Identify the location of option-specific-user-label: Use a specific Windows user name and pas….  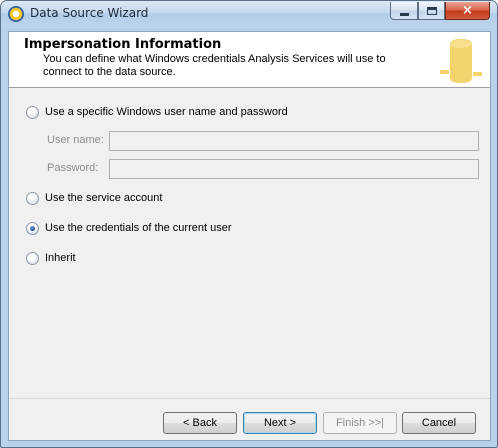
(166, 112).